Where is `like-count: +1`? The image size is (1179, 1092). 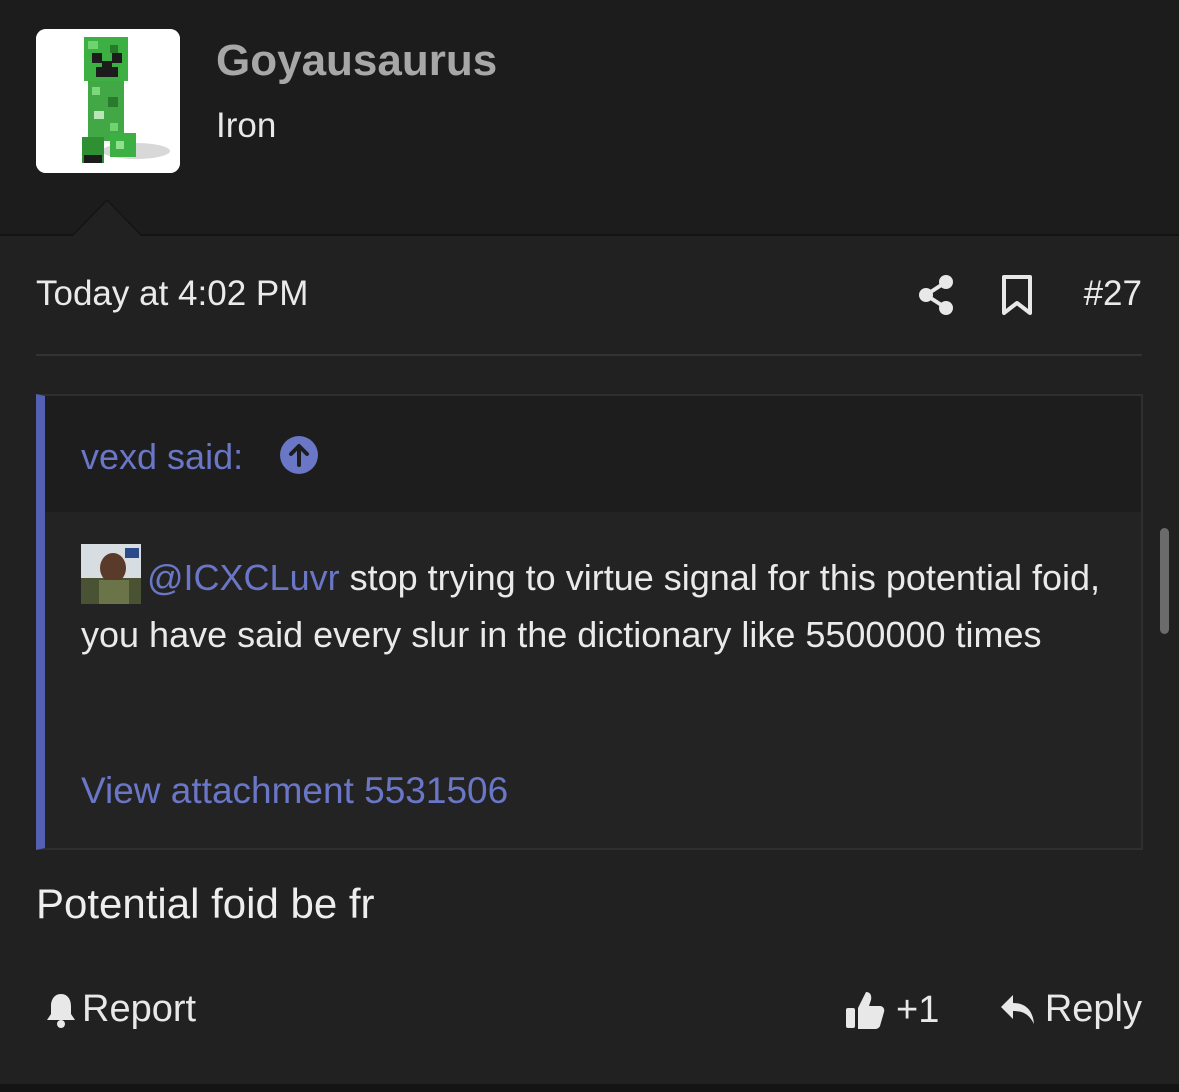
like-count: +1 is located at coordinates (918, 1009).